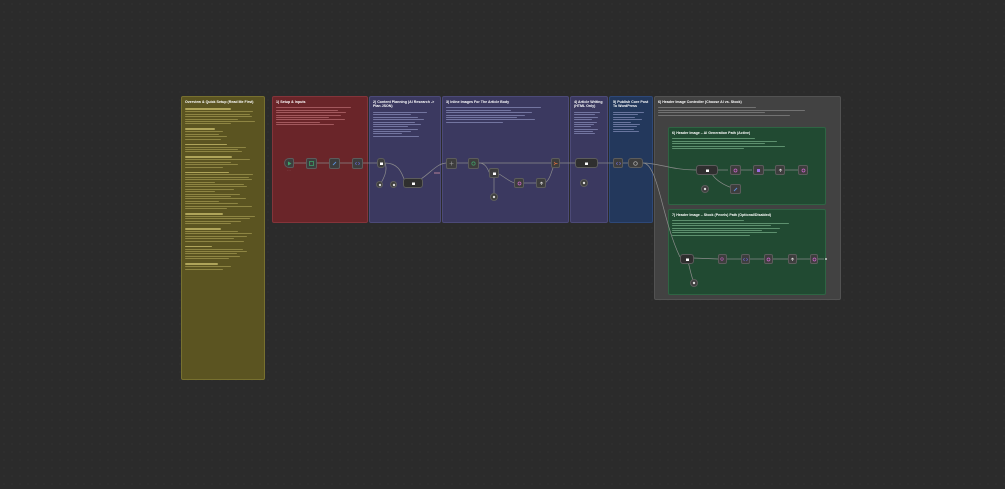  I want to click on stock-download-node, so click(768, 259).